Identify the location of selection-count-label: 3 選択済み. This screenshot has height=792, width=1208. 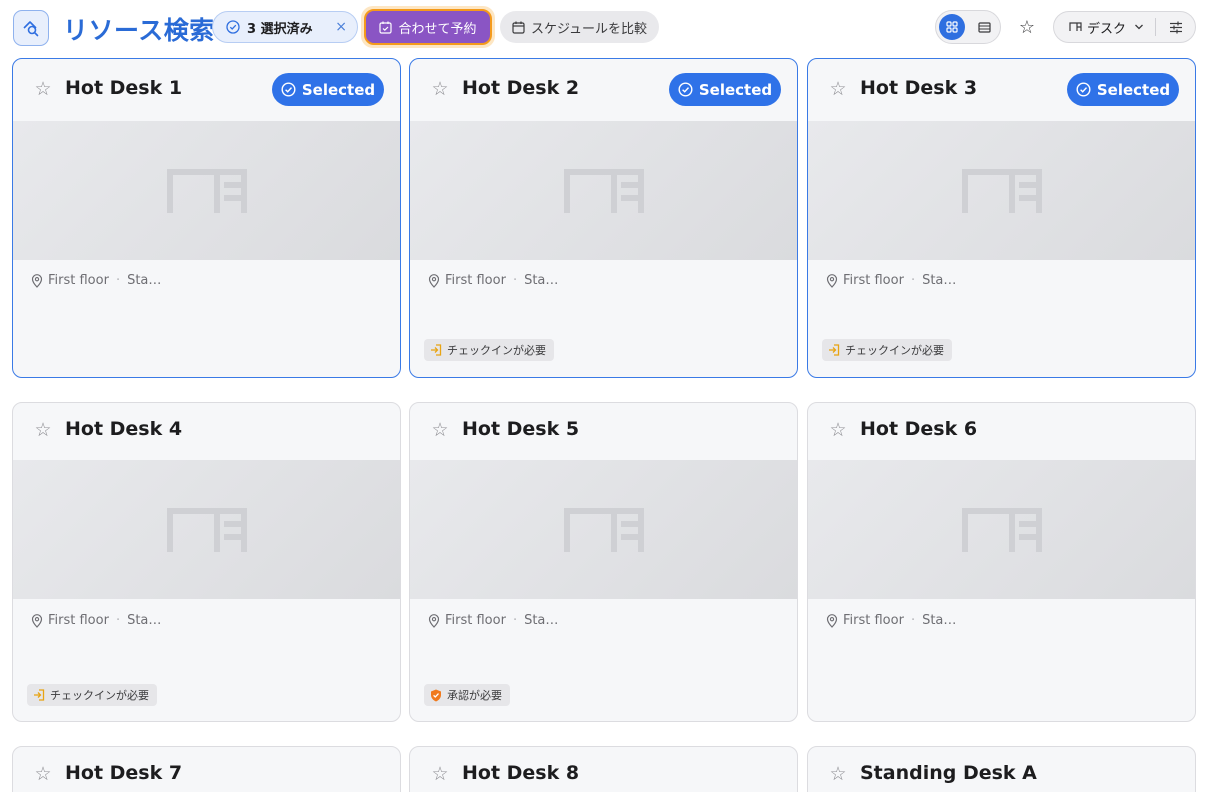
(280, 29).